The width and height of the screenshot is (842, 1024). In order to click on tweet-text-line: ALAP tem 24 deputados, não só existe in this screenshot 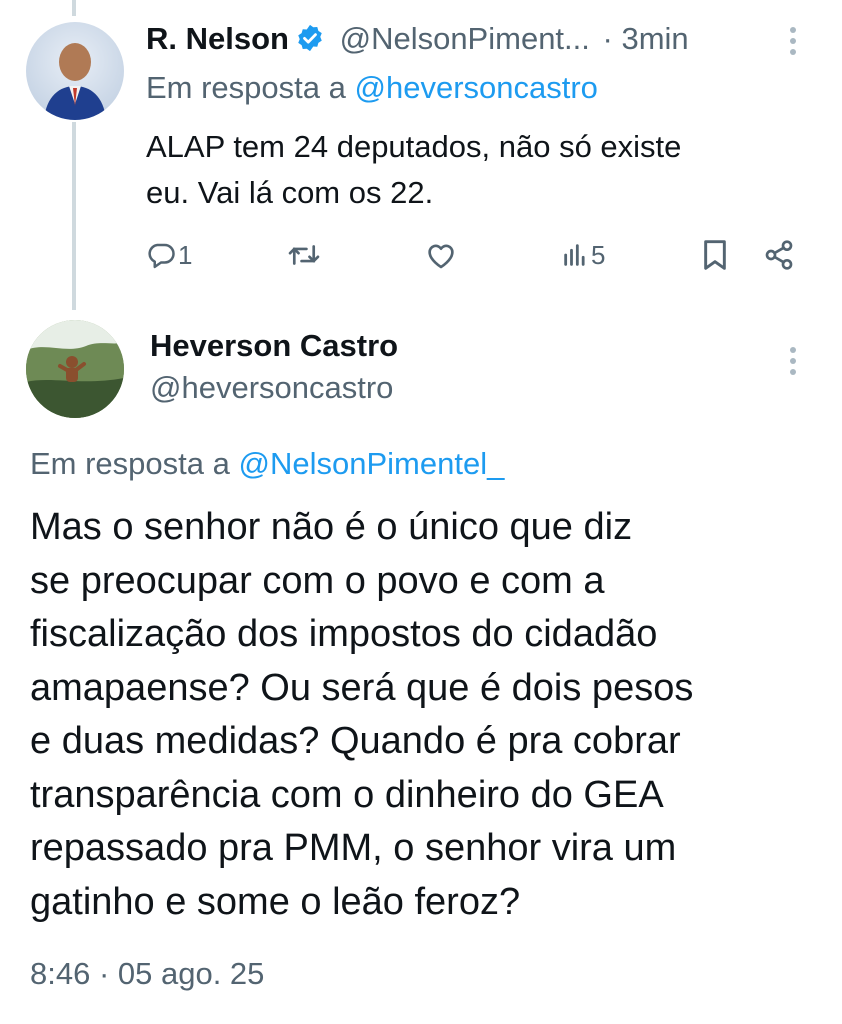, I will do `click(414, 146)`.